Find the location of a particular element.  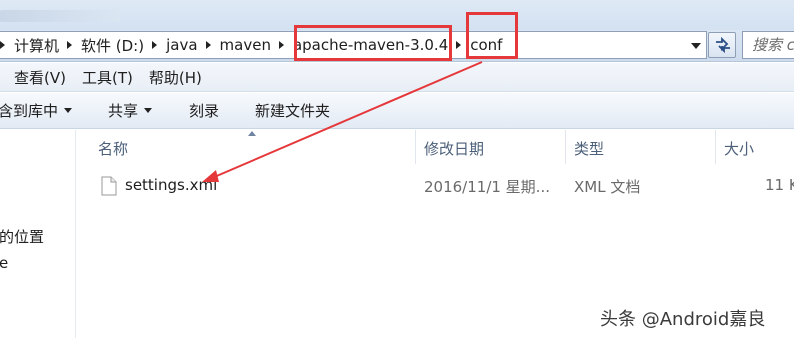

annotation-arrow-icon is located at coordinates (342, 121).